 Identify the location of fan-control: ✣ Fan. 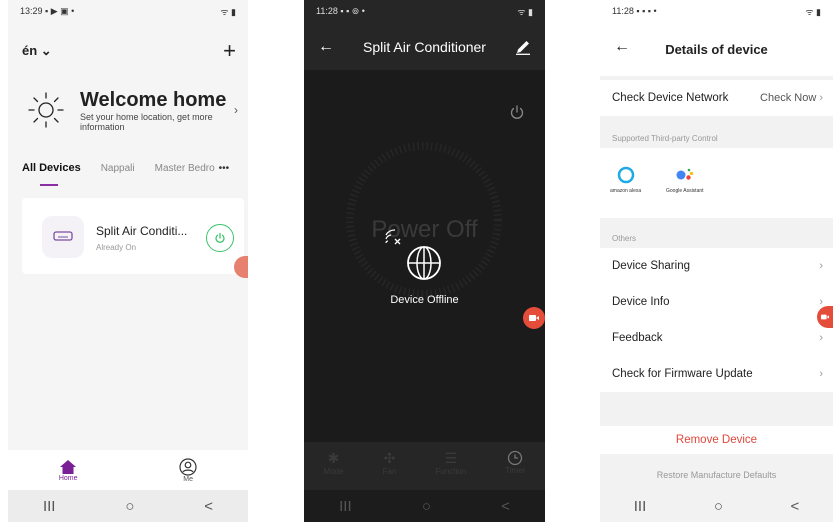
(390, 463).